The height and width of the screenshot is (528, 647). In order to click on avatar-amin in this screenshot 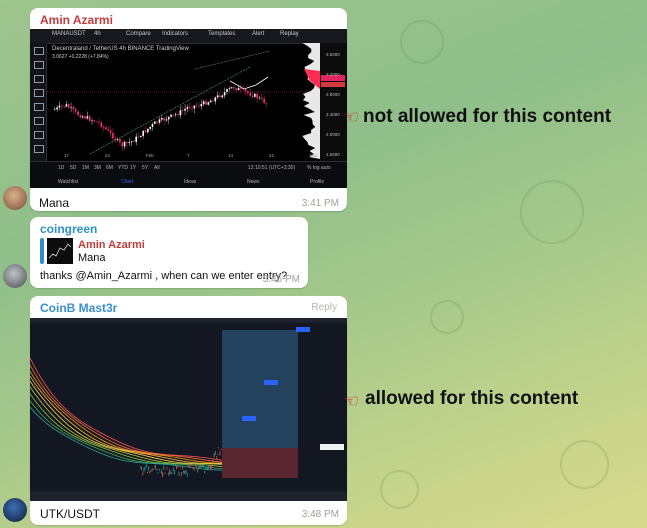, I will do `click(15, 198)`.